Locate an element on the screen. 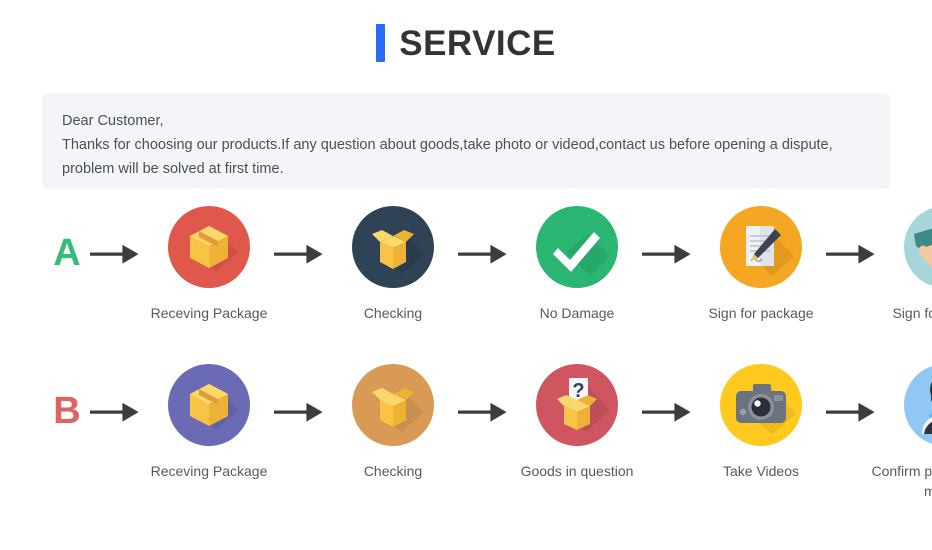 The height and width of the screenshot is (550, 932). step-b-4: Take Videos is located at coordinates (761, 422).